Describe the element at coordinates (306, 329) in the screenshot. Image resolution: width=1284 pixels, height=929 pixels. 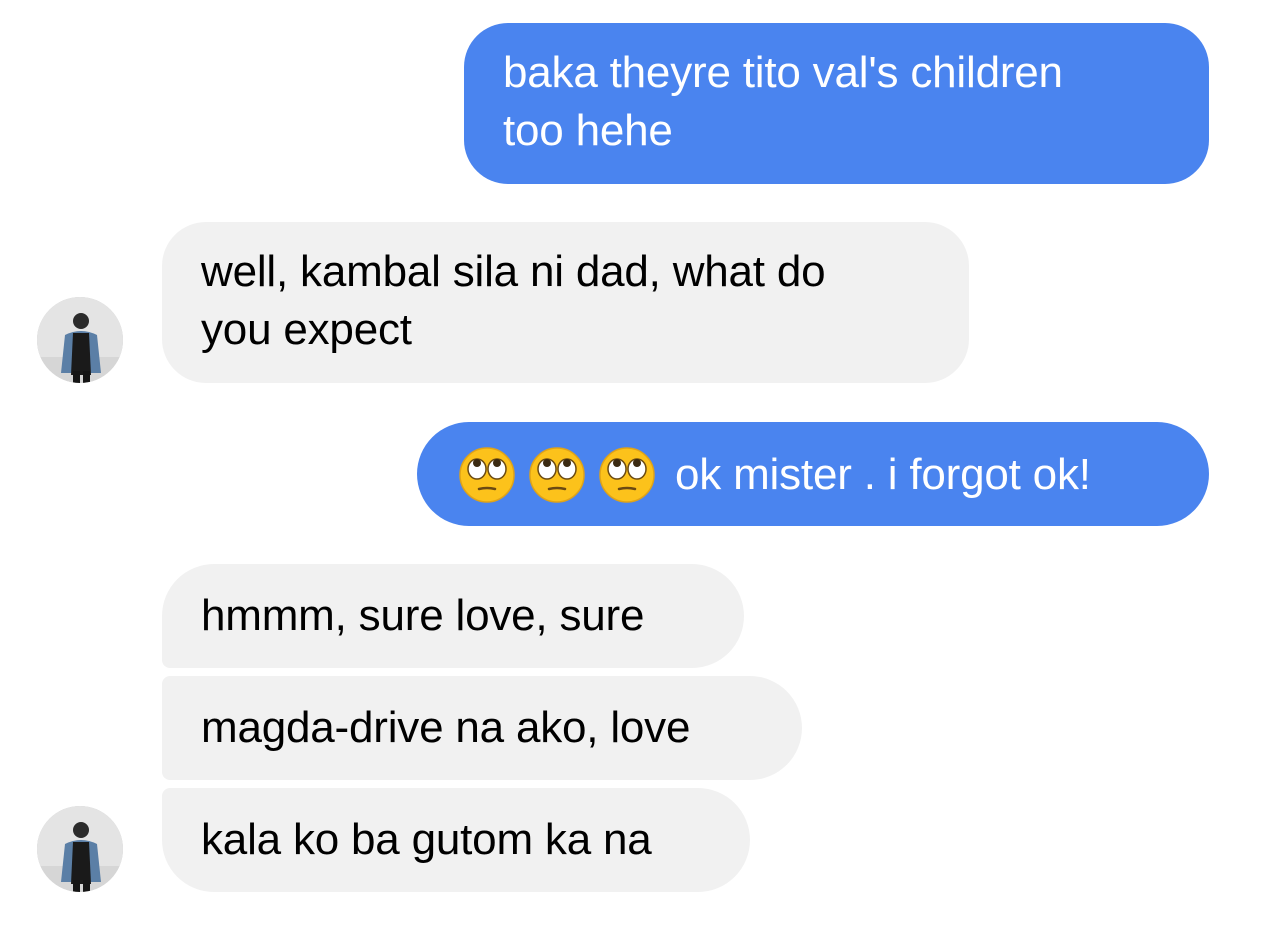
I see `message-text-line: you expect` at that location.